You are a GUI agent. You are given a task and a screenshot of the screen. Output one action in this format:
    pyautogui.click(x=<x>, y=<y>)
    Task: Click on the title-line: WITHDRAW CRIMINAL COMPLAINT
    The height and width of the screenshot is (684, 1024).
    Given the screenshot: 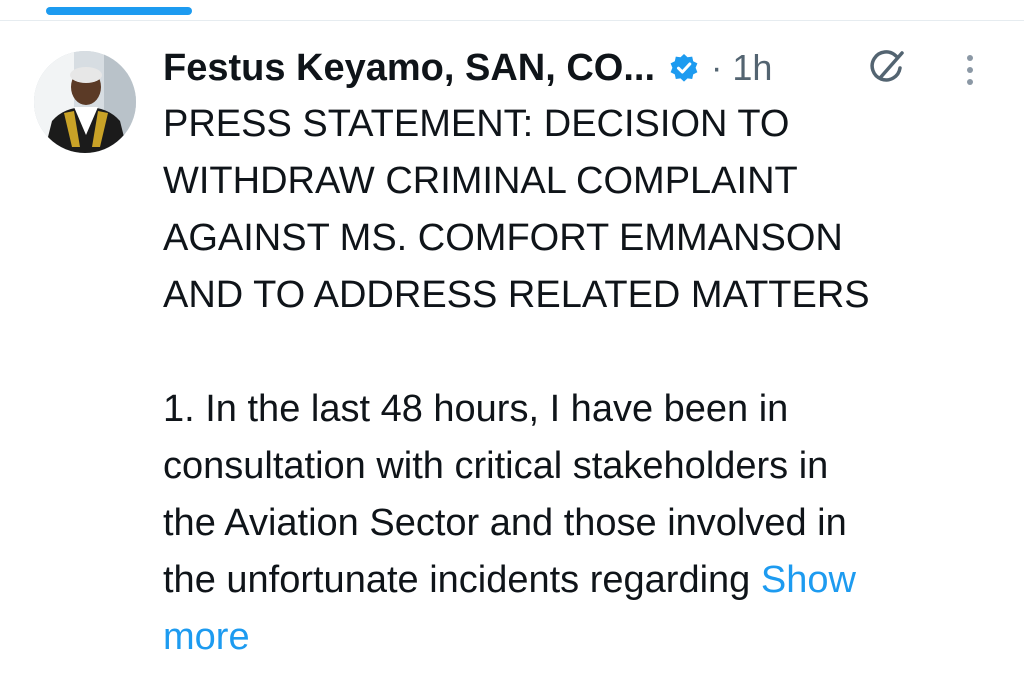 What is the action you would take?
    pyautogui.click(x=480, y=181)
    